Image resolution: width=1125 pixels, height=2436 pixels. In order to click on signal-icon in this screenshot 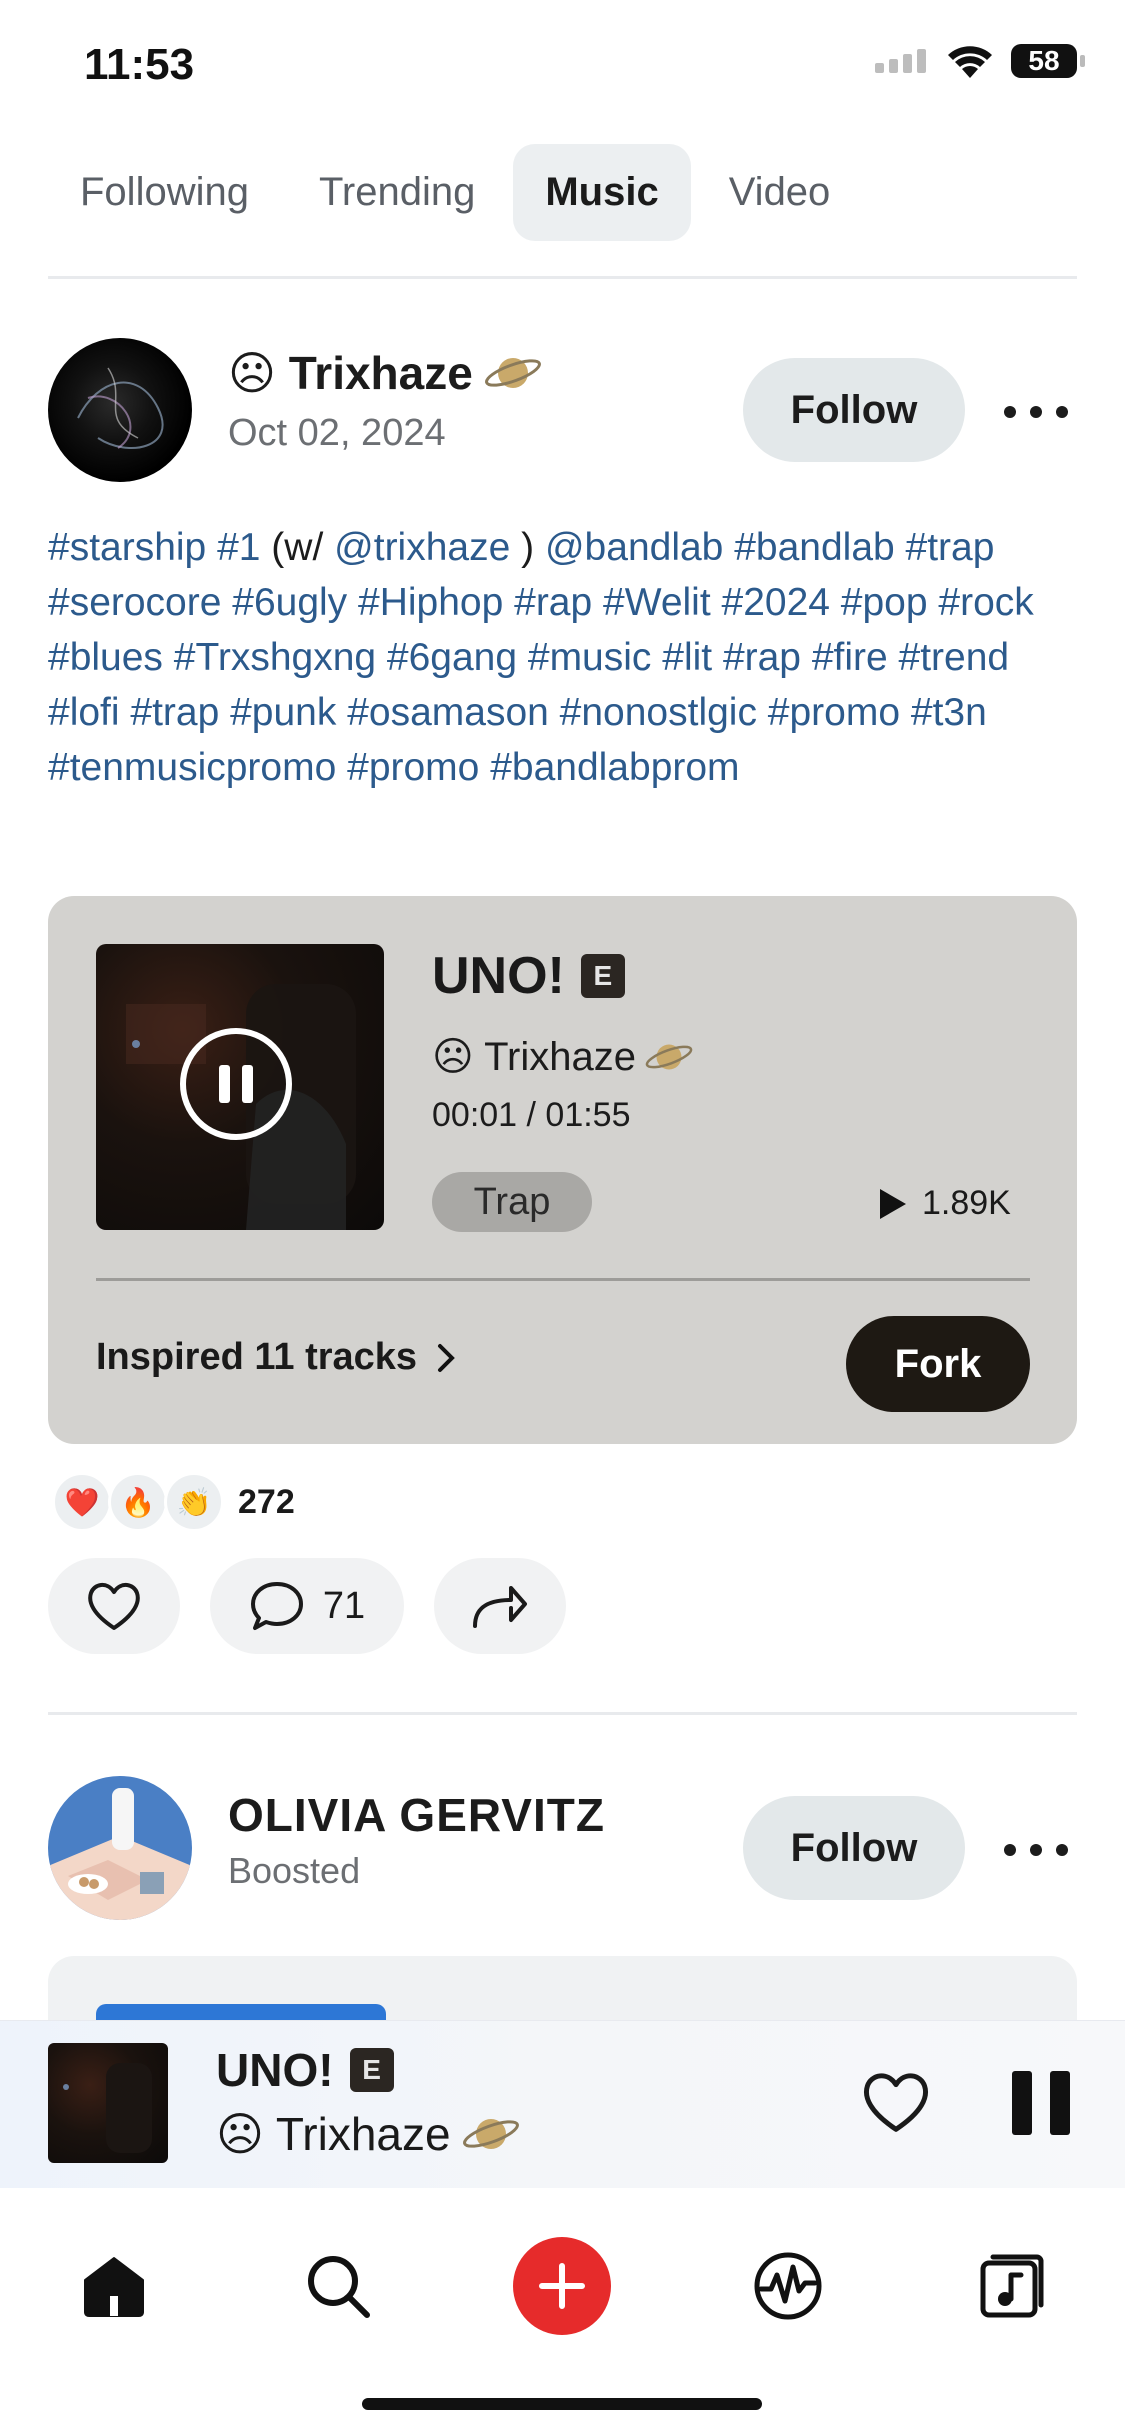, I will do `click(900, 61)`.